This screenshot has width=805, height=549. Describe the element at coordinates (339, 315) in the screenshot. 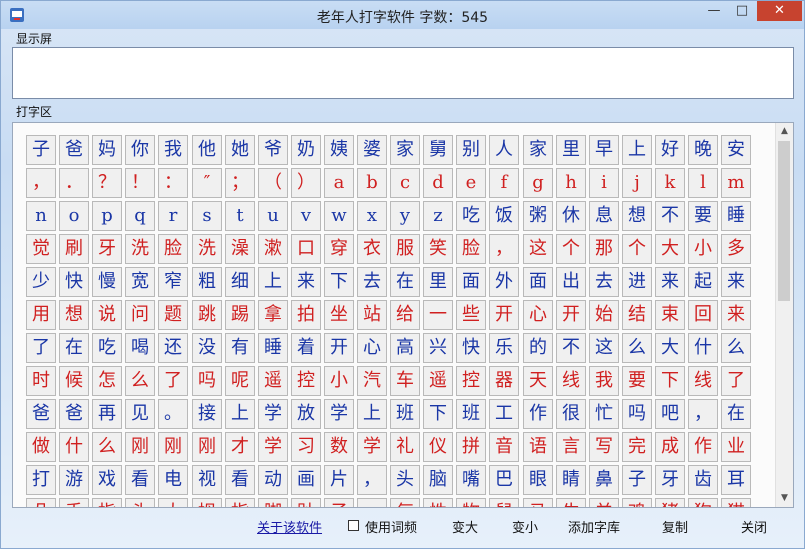

I see `key-button: 坐` at that location.